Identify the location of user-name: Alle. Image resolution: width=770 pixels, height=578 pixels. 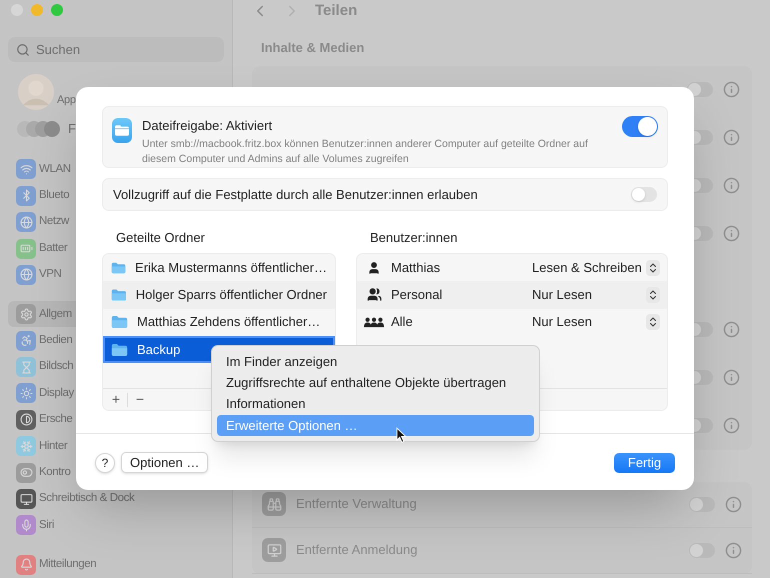
(402, 322).